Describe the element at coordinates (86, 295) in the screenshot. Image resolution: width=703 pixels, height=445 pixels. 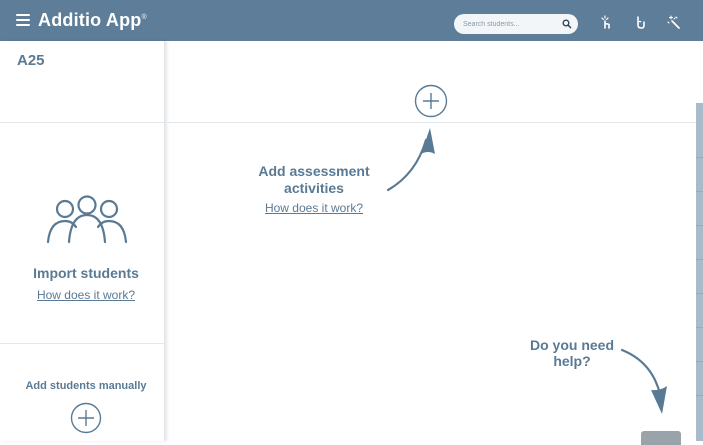
I see `import-how-it-works-link: How does it work?` at that location.